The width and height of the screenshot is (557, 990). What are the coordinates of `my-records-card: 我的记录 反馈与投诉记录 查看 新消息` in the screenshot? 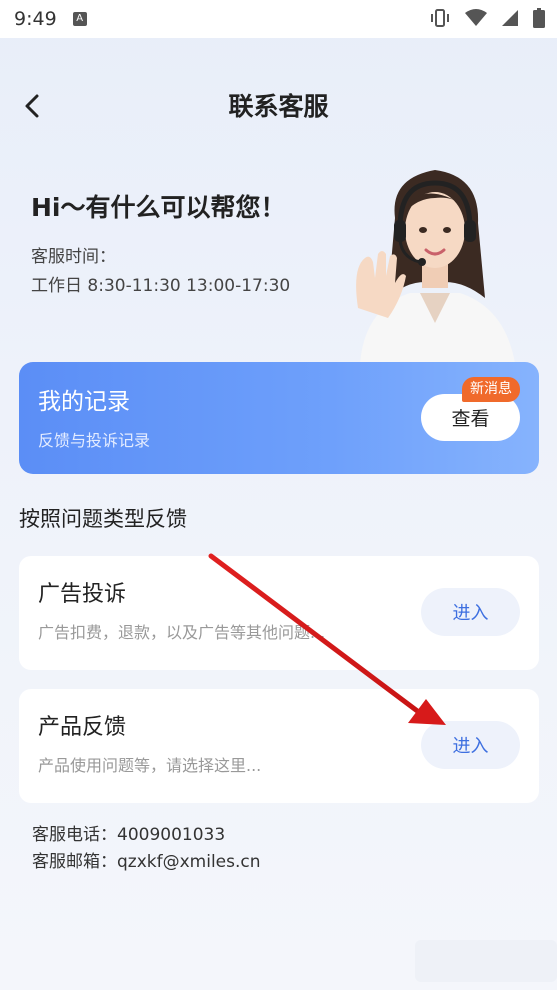 It's located at (279, 418).